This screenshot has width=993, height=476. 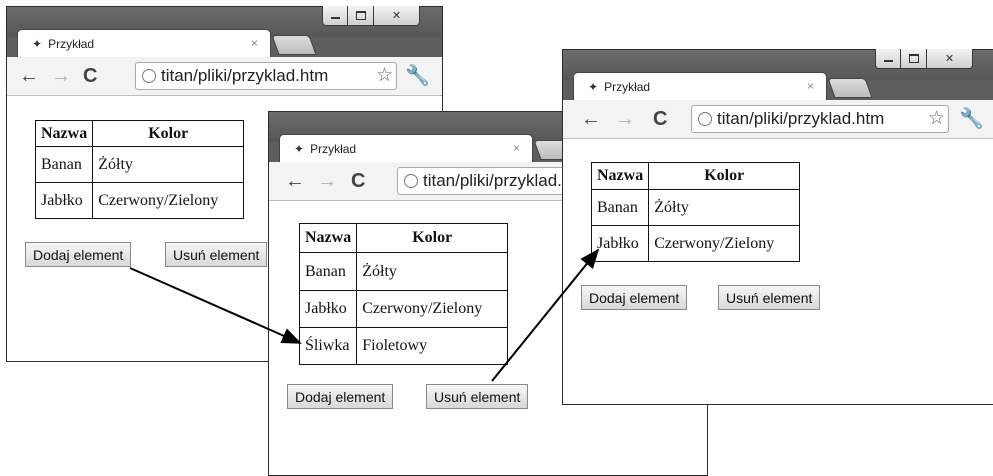 I want to click on arrow-remove-to-table, so click(x=545, y=315).